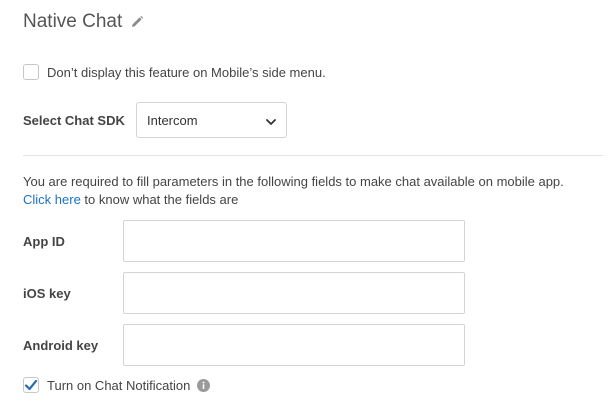 This screenshot has height=406, width=614. I want to click on android-key-row: Android key, so click(244, 345).